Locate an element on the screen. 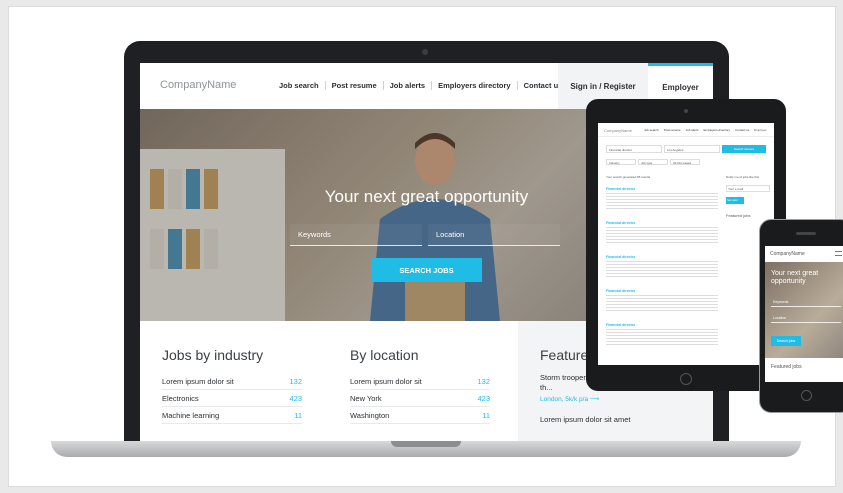 The height and width of the screenshot is (493, 843). tablet-search-keyword: Financial director is located at coordinates (634, 149).